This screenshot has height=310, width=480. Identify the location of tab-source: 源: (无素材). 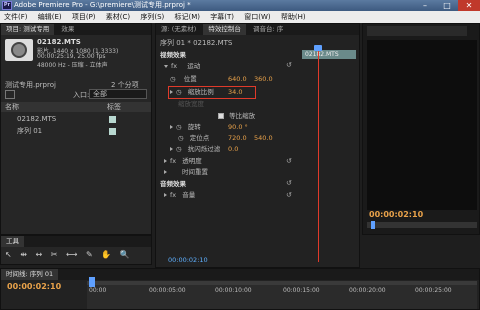
(178, 29).